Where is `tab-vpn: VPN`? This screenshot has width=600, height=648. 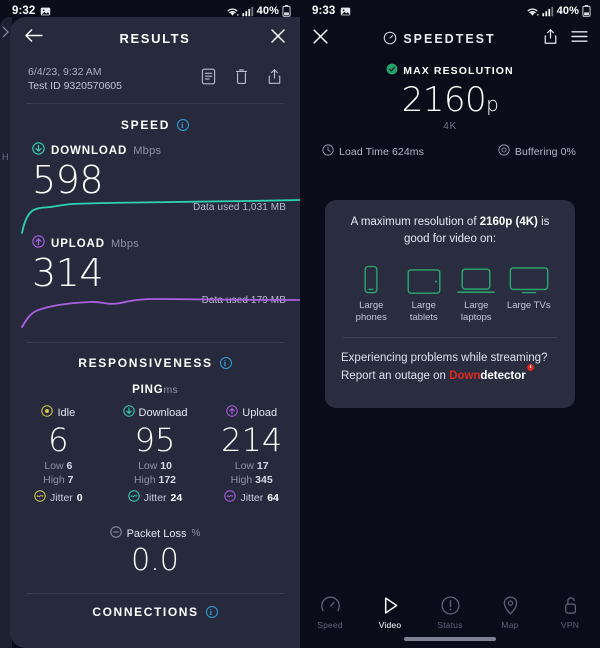
tab-vpn: VPN is located at coordinates (570, 611).